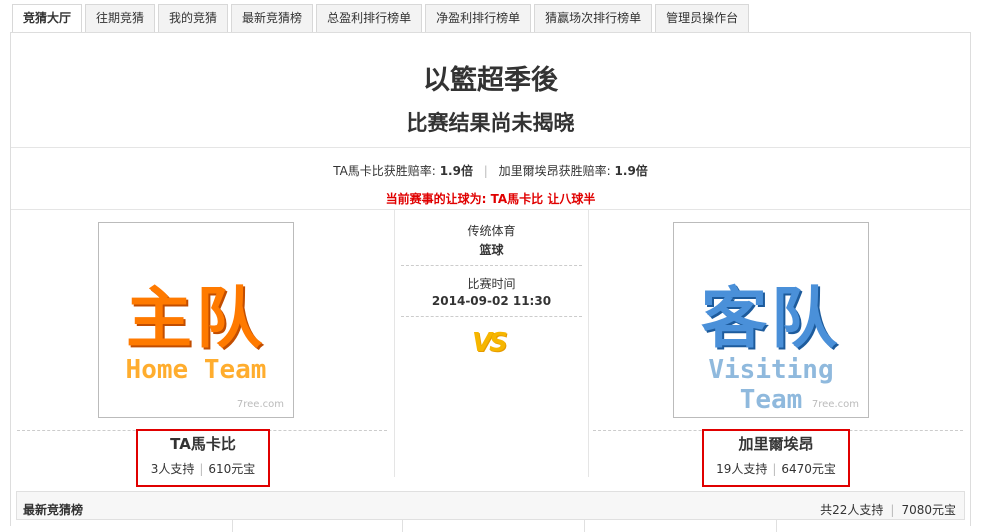 The image size is (983, 532). I want to click on home-team-image-cn: 主队, so click(196, 318).